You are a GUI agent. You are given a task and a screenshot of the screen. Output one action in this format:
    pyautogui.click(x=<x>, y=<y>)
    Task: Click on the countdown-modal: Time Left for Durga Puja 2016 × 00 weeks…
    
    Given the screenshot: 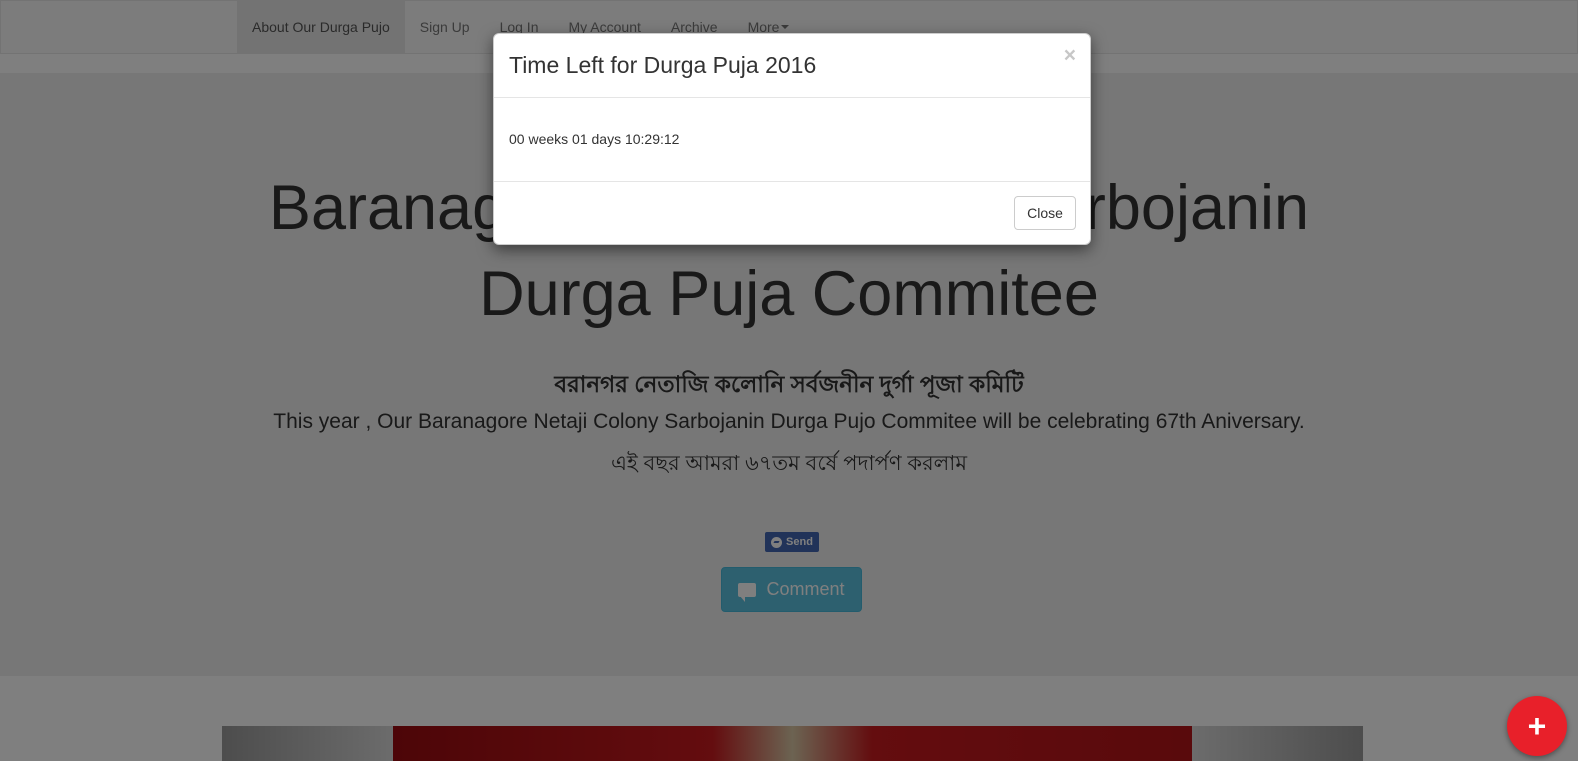 What is the action you would take?
    pyautogui.click(x=792, y=139)
    